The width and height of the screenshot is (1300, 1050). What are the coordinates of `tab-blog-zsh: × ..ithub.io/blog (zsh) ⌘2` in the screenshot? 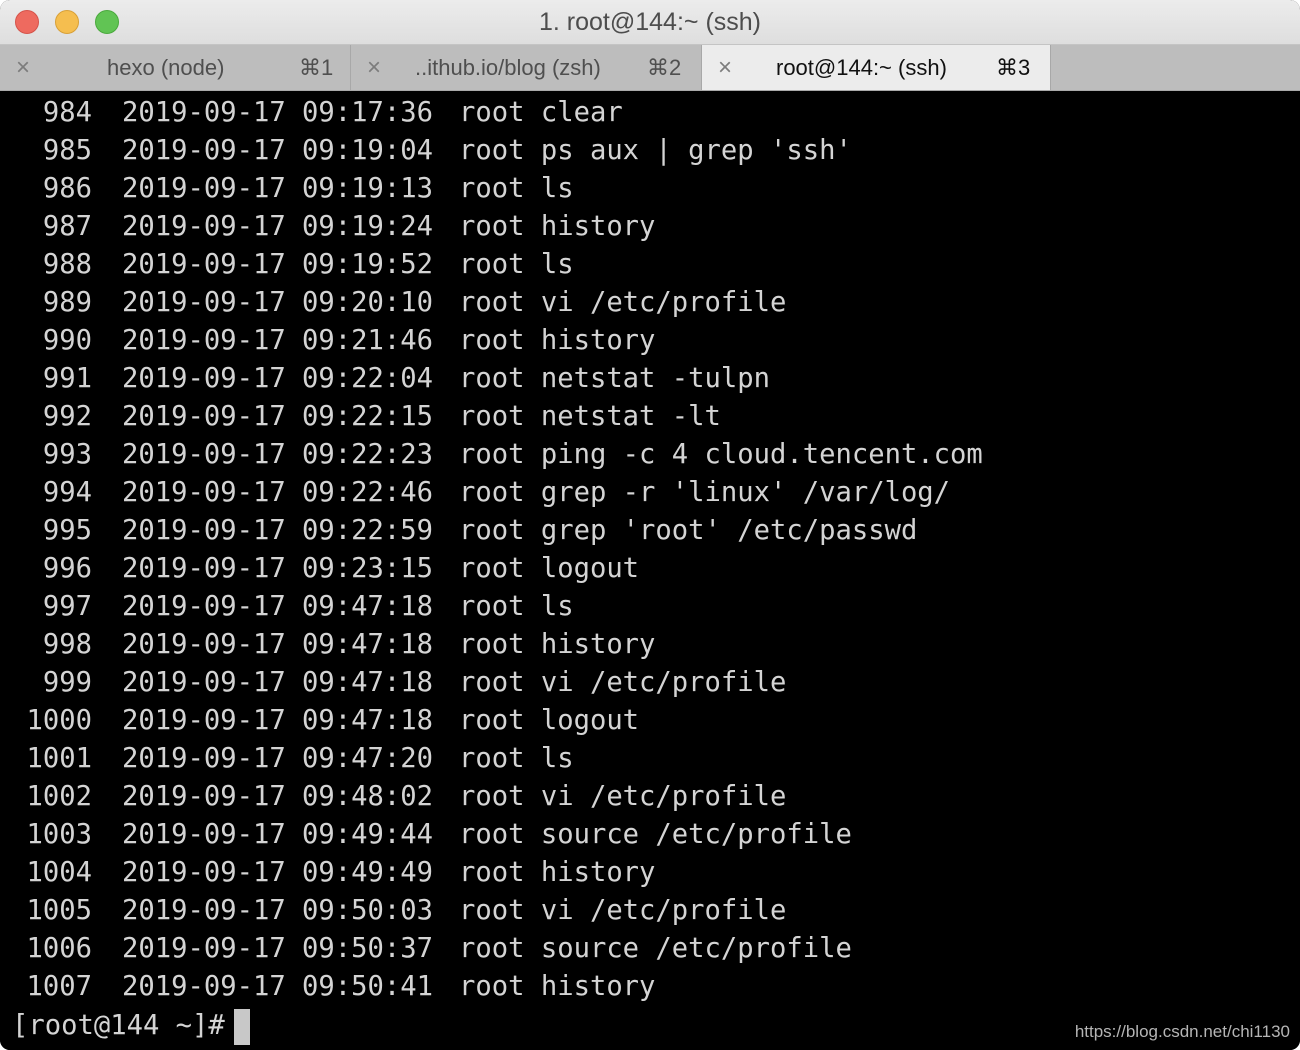 It's located at (526, 67).